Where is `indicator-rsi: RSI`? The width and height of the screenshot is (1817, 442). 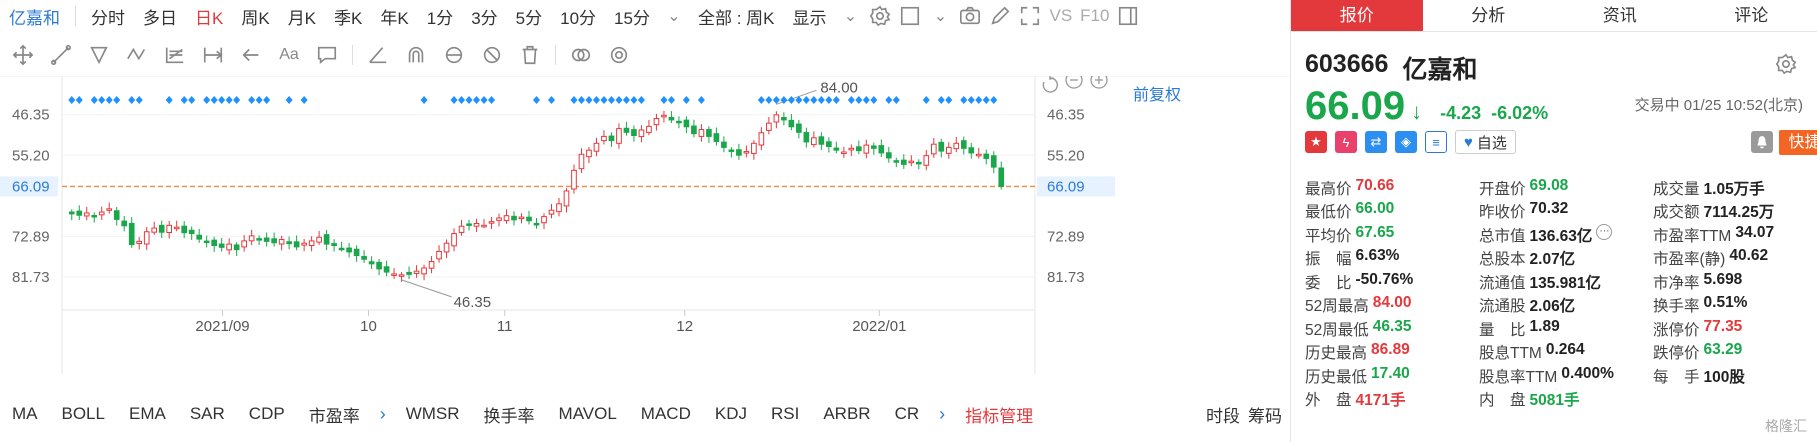 indicator-rsi: RSI is located at coordinates (785, 414).